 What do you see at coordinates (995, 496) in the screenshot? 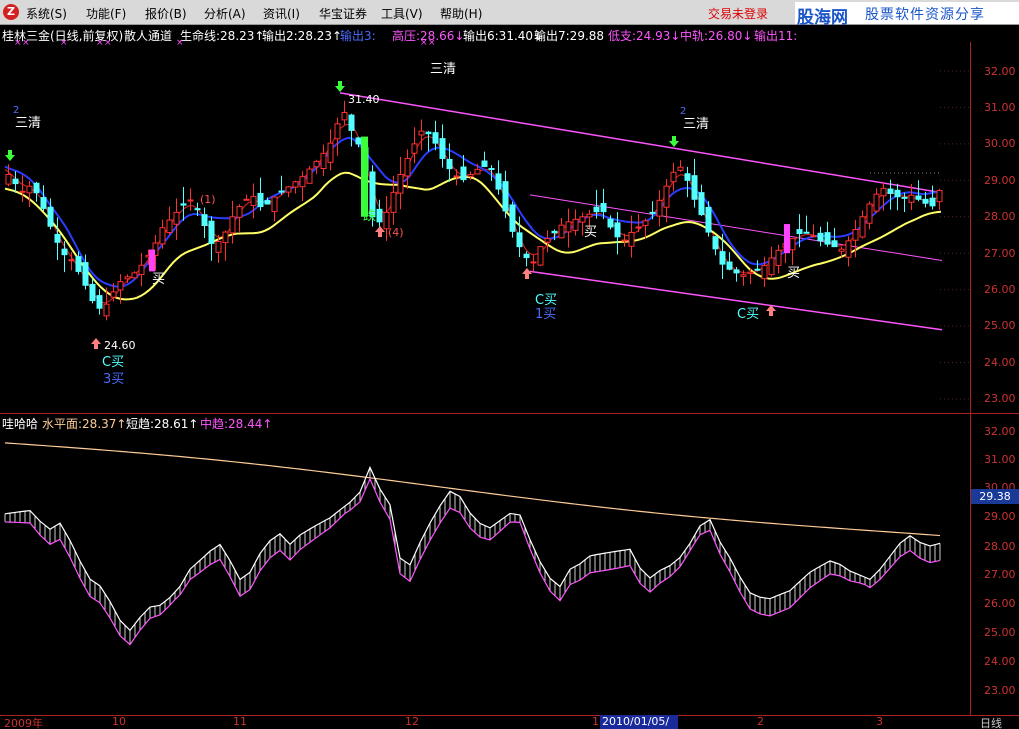
I see `cursor-value-label: 29.38` at bounding box center [995, 496].